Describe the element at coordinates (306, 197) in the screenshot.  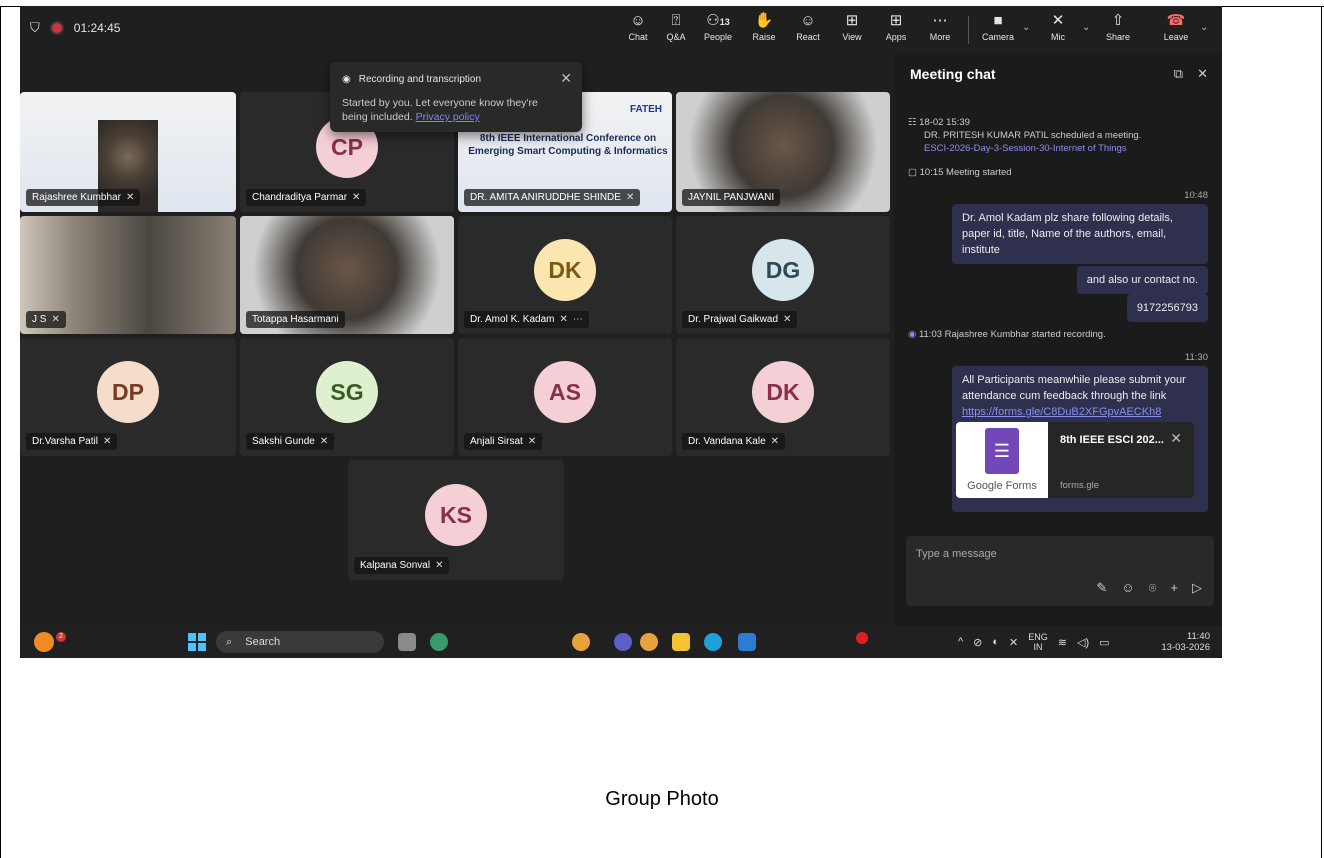
I see `participant-name: Chandraditya Parmar ✕` at that location.